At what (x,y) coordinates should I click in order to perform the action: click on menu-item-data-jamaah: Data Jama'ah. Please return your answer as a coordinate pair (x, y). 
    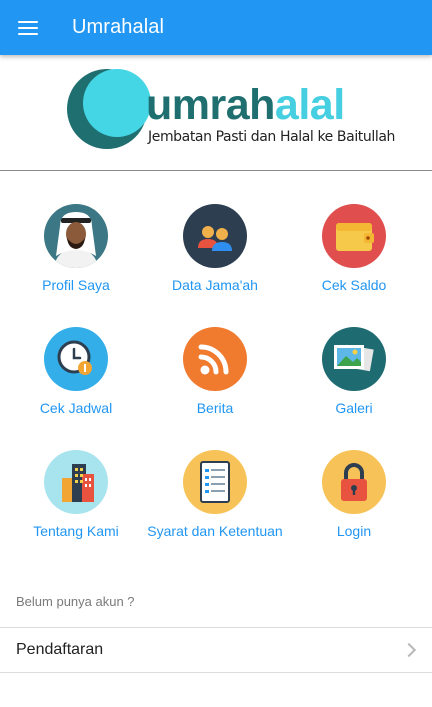
    Looking at the image, I should click on (215, 250).